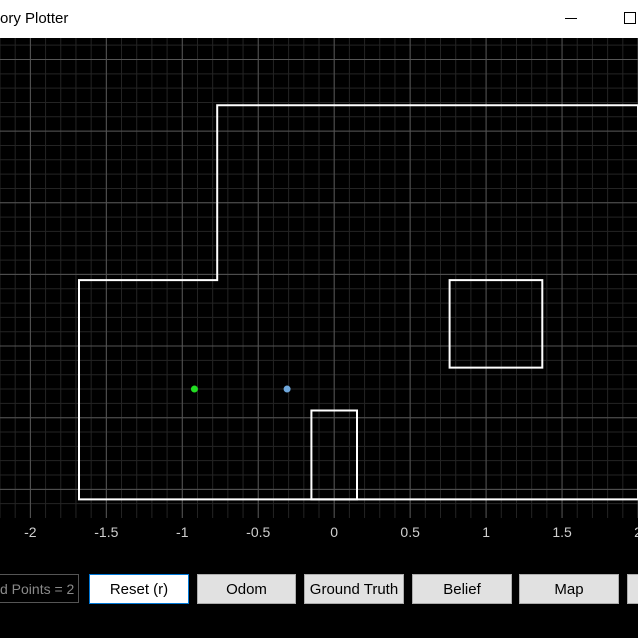 The width and height of the screenshot is (638, 638). Describe the element at coordinates (34, 18) in the screenshot. I see `window-title: ory Plotter` at that location.